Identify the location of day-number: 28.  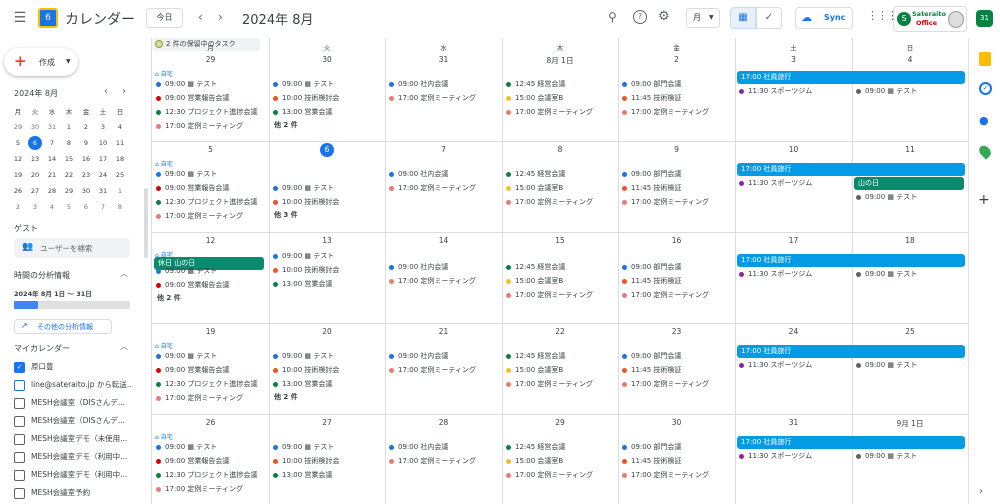
(443, 422).